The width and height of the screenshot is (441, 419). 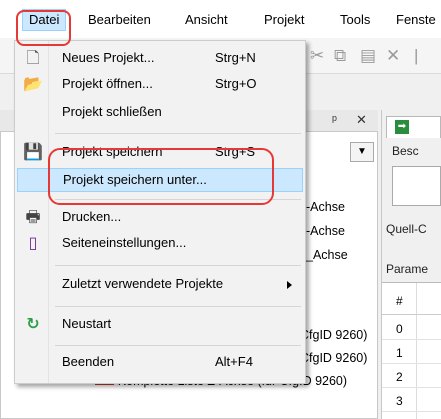 What do you see at coordinates (33, 217) in the screenshot?
I see `printer-icon: 🖶` at bounding box center [33, 217].